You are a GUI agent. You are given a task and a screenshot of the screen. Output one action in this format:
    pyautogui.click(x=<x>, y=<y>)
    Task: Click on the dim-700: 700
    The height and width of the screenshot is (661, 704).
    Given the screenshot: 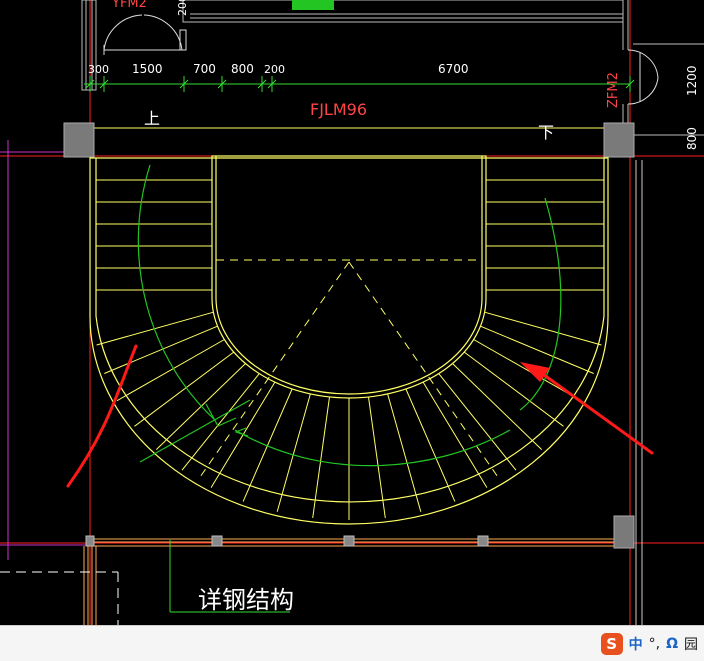 What is the action you would take?
    pyautogui.click(x=204, y=69)
    